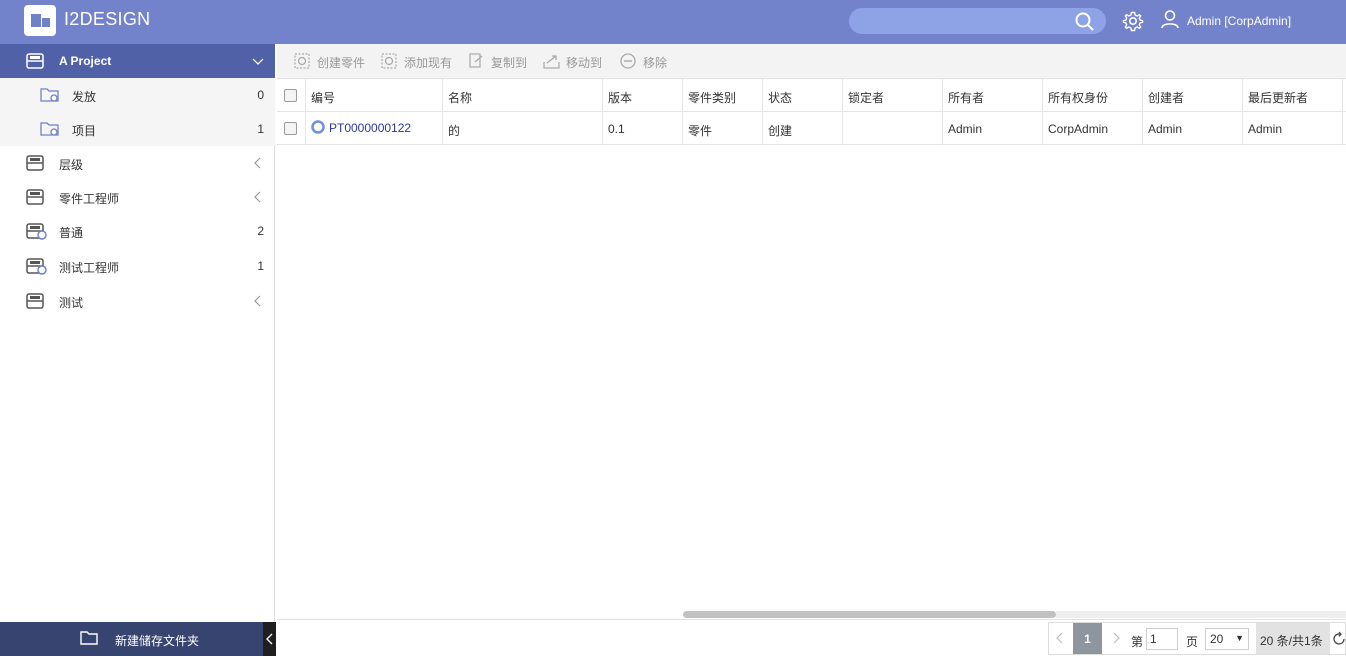 Image resolution: width=1346 pixels, height=656 pixels. I want to click on app-logo, so click(40, 20).